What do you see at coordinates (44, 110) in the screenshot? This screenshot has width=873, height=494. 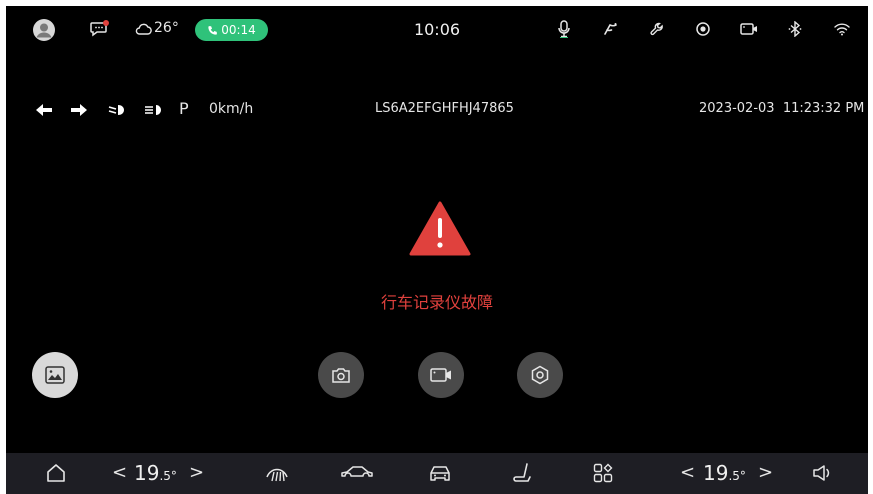 I see `turn-left-icon` at bounding box center [44, 110].